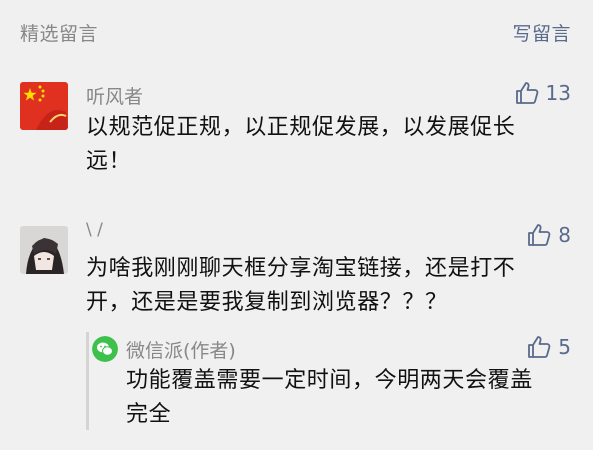  Describe the element at coordinates (87, 381) in the screenshot. I see `reply-divider` at that location.